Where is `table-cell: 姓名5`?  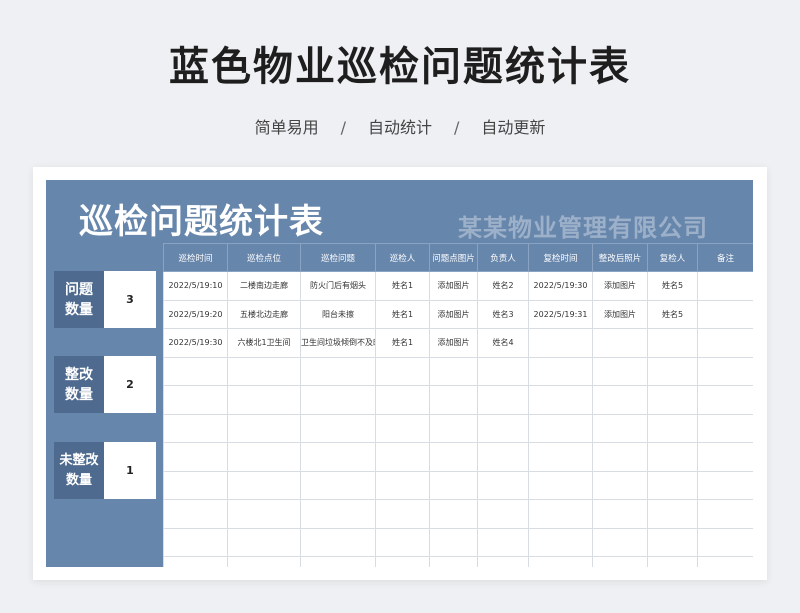
table-cell: 姓名5 is located at coordinates (672, 314).